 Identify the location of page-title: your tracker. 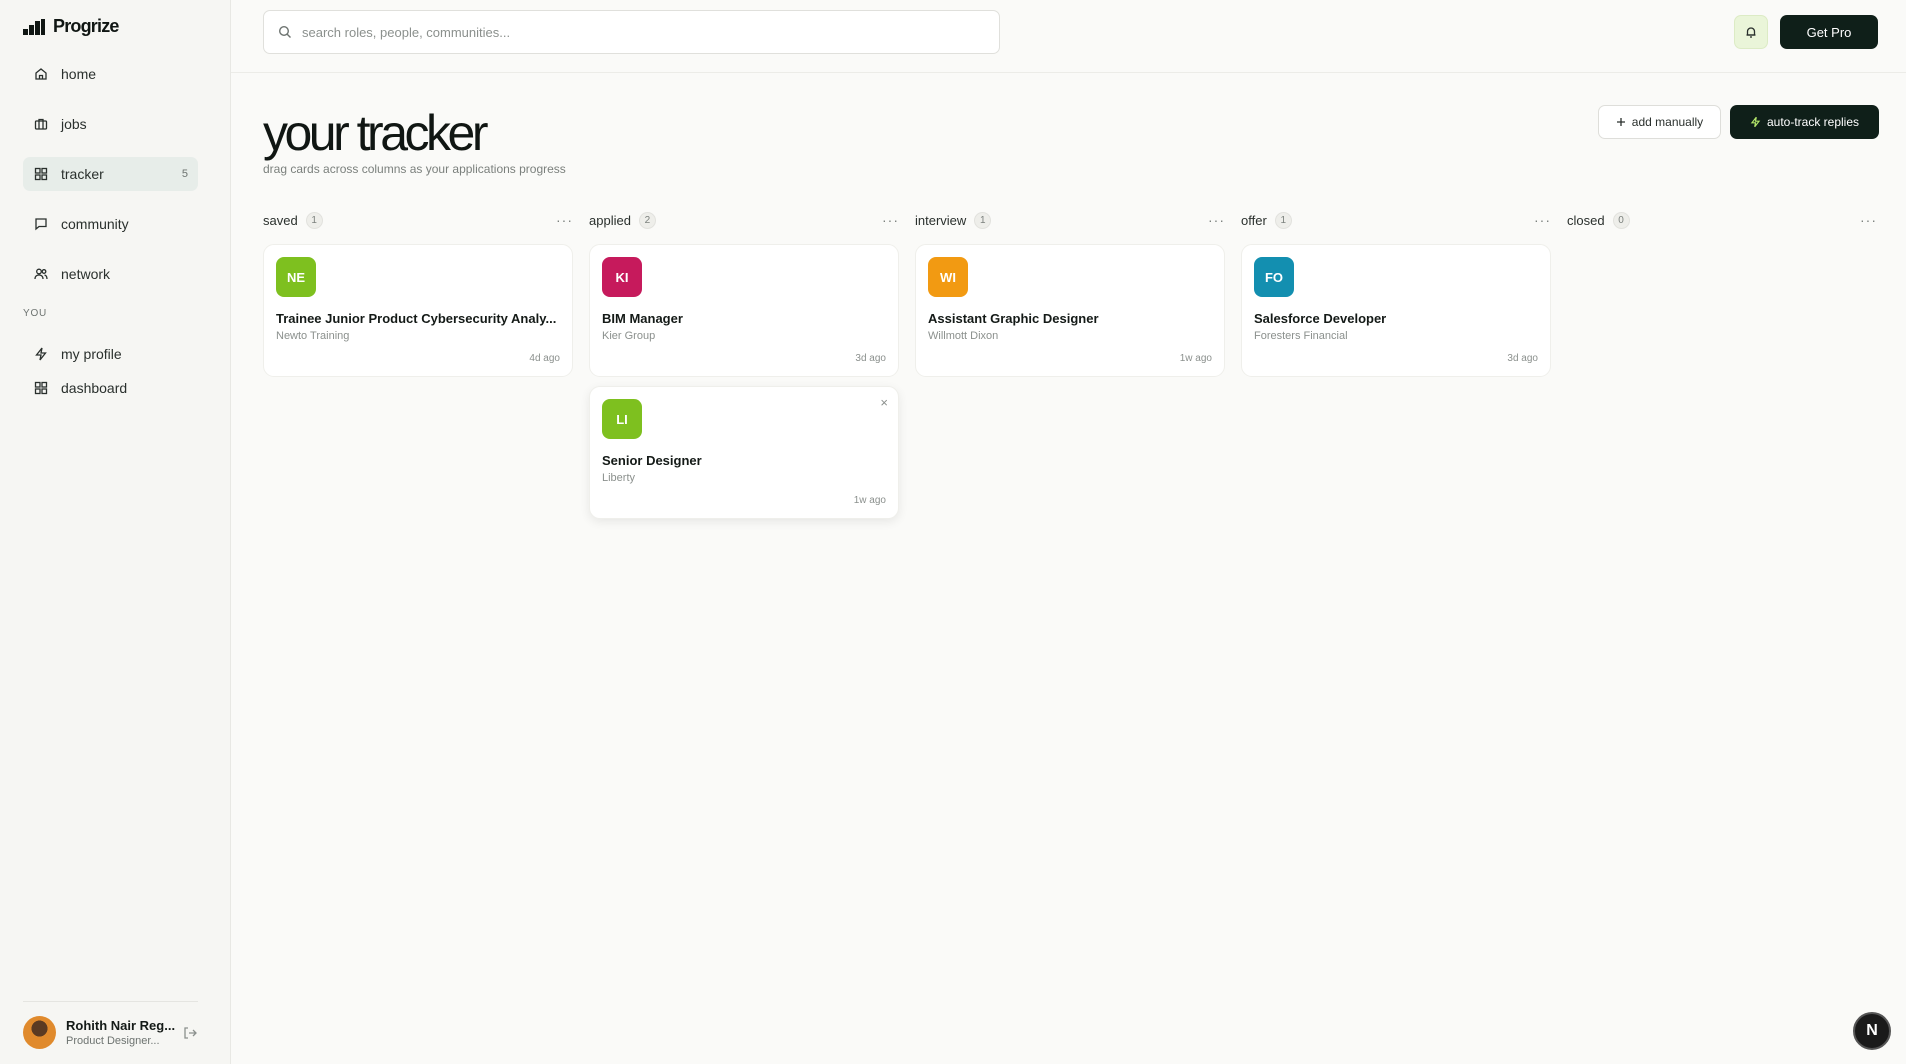
(375, 133).